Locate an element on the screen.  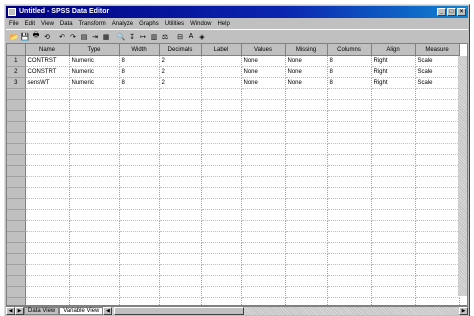
variables-icon: ▦ is located at coordinates (106, 37).